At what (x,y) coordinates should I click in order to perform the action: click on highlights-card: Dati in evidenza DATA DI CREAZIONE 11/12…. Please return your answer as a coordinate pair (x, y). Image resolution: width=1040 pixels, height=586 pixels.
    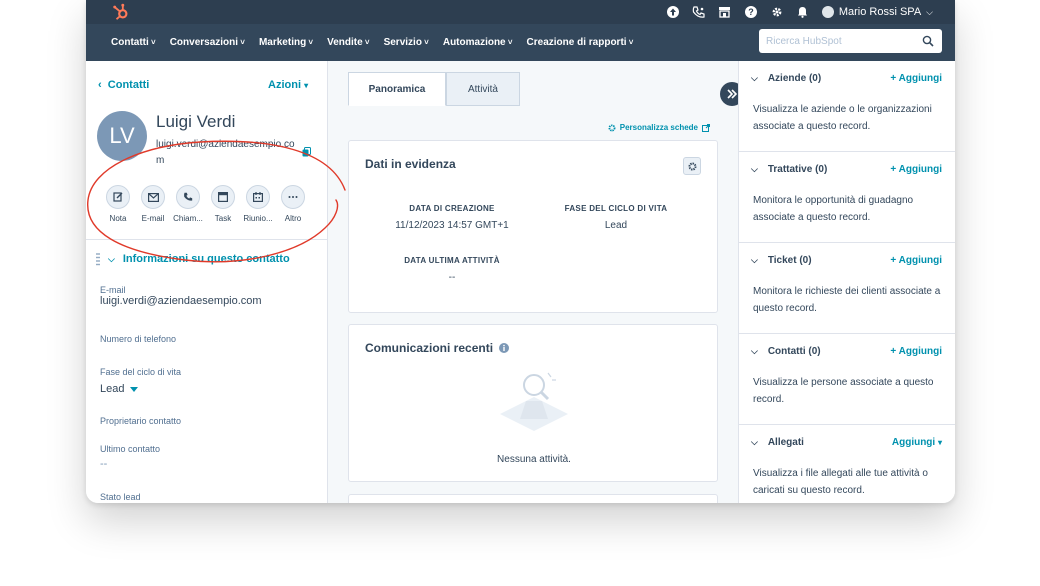
    Looking at the image, I should click on (533, 226).